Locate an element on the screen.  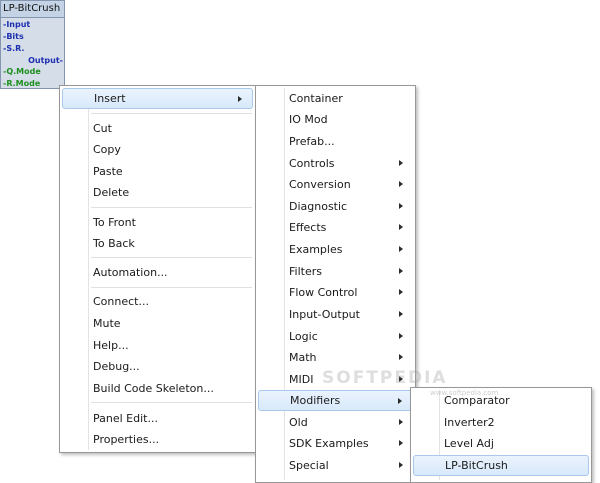
pin-q-mode: -Q.Mode is located at coordinates (22, 72).